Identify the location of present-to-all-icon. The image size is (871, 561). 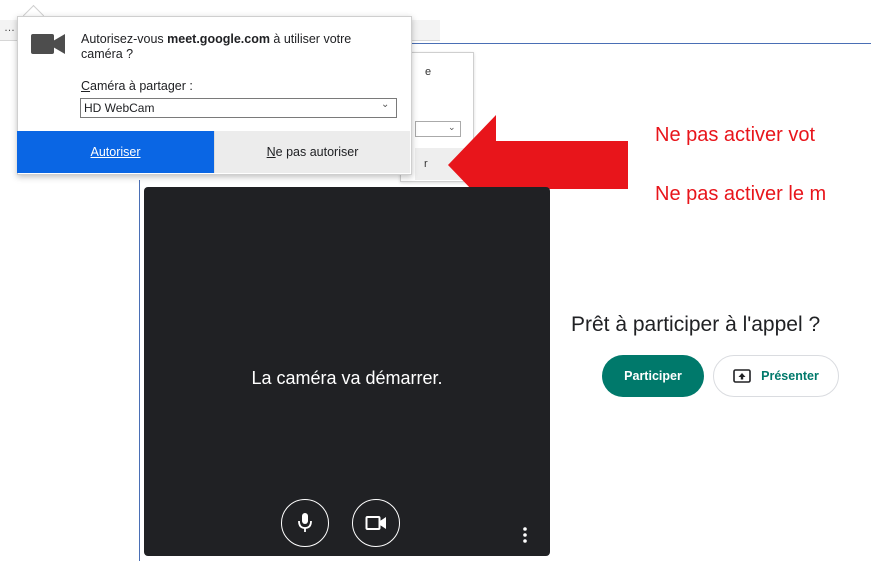
(742, 376).